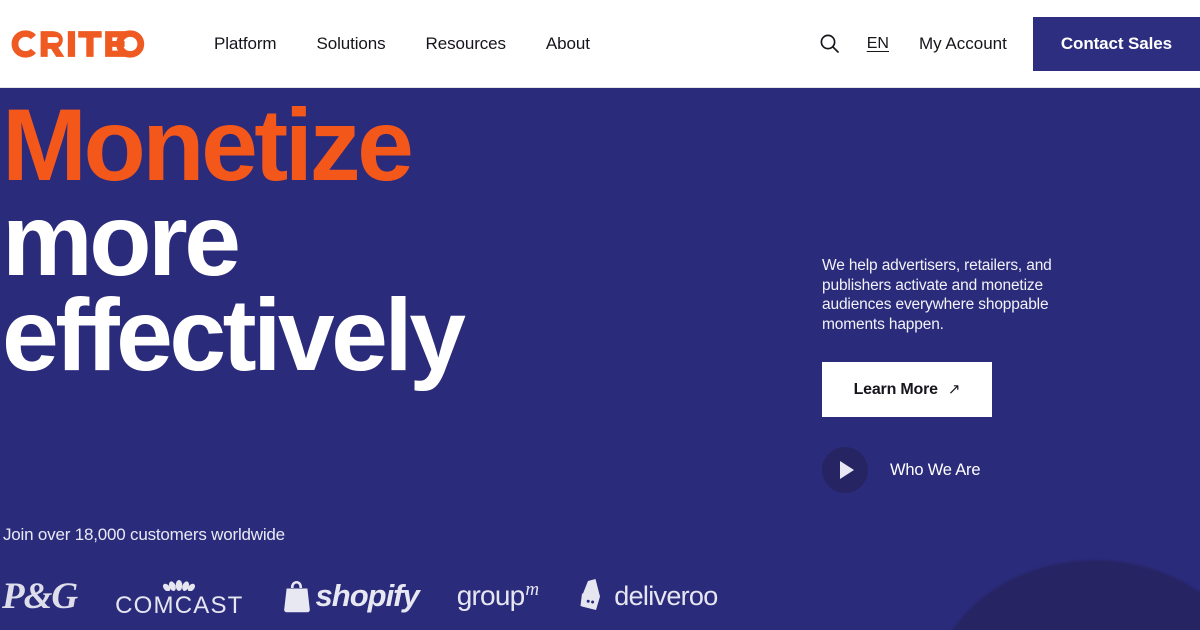 The image size is (1200, 630). Describe the element at coordinates (351, 44) in the screenshot. I see `nav-item-solutions: Solutions` at that location.